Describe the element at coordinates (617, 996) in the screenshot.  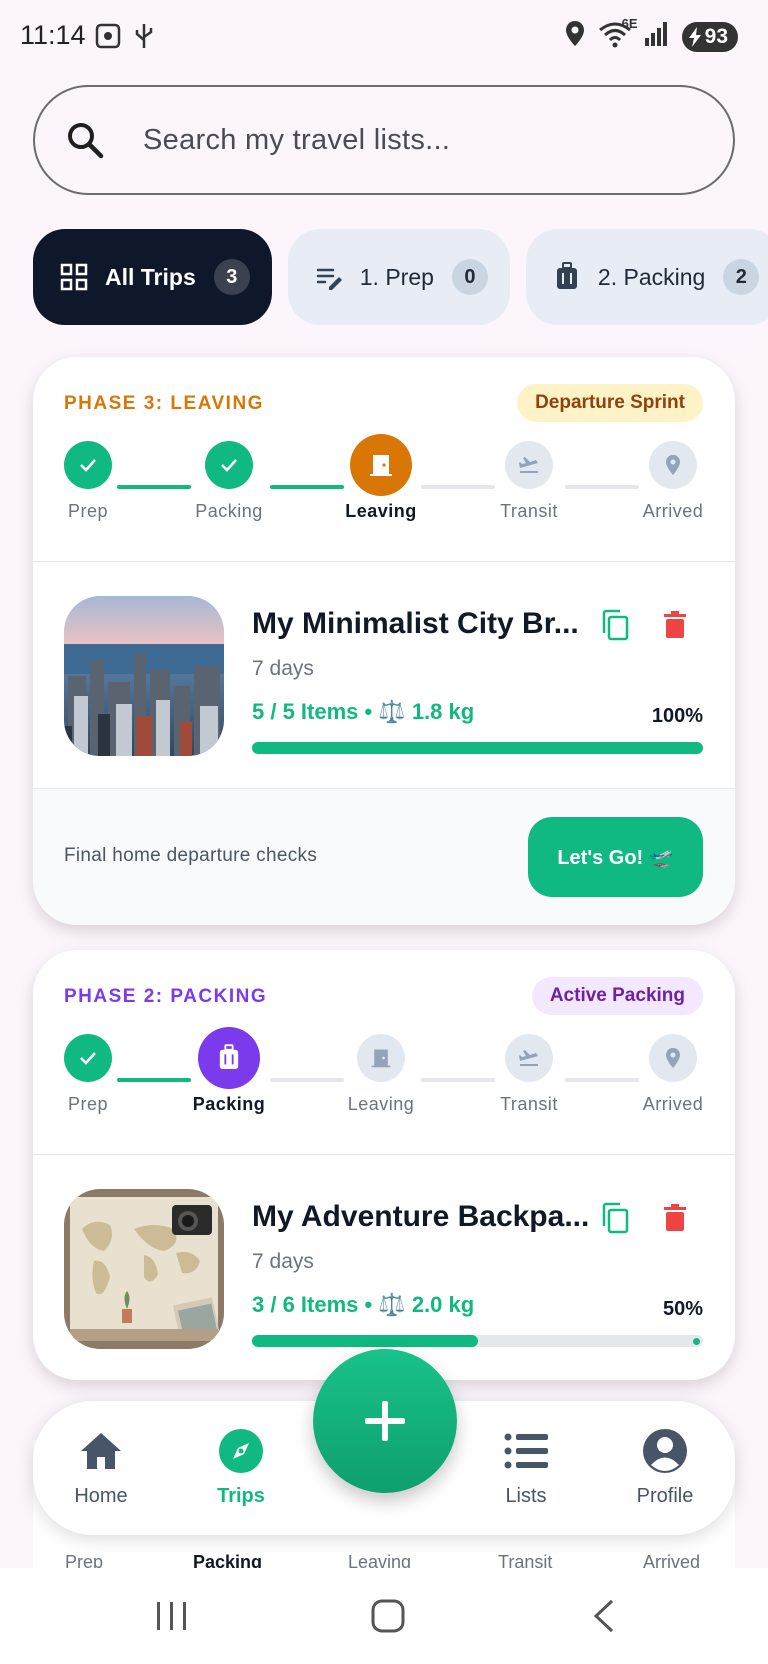
I see `phase-badge: Active Packing` at that location.